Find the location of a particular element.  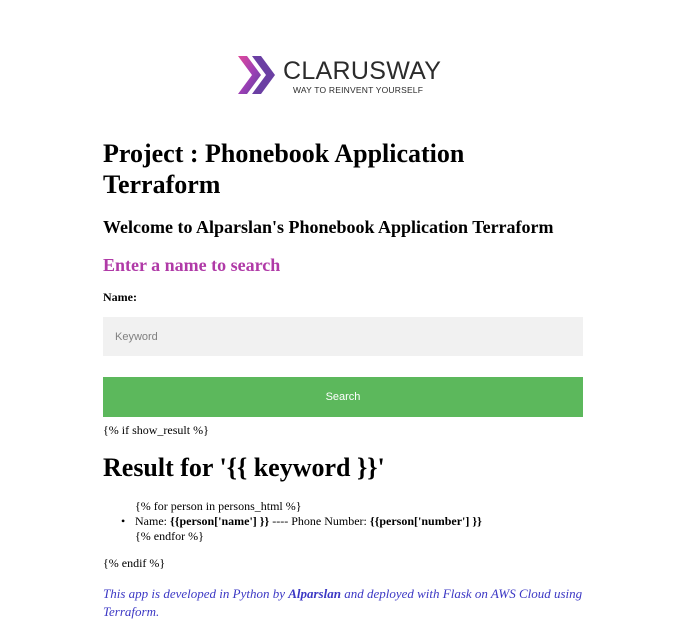

search-button: Search is located at coordinates (343, 397).